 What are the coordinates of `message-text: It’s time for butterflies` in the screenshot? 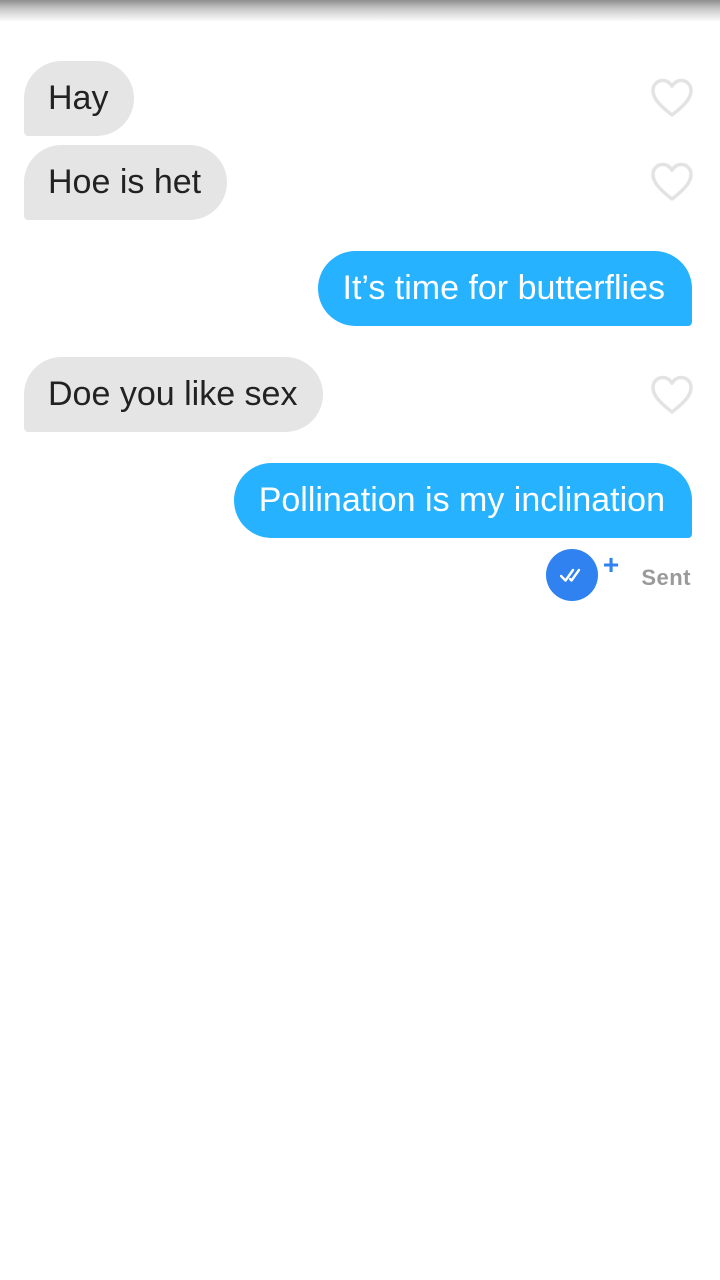 It's located at (504, 288).